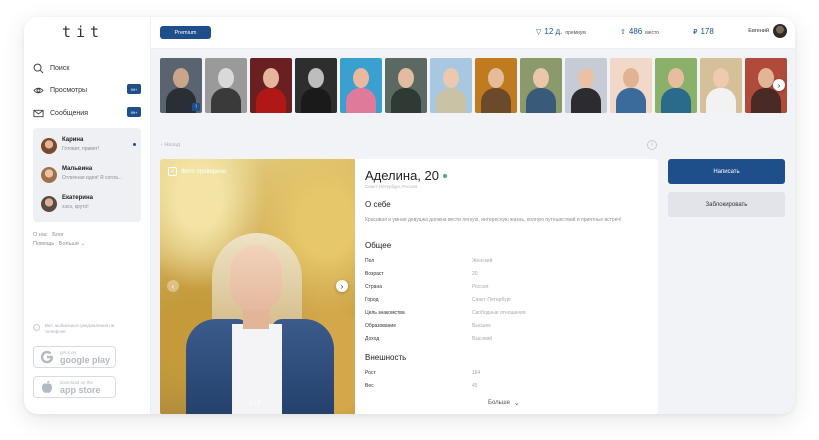  Describe the element at coordinates (705, 31) in the screenshot. I see `balance-stat: ₽ 178` at that location.